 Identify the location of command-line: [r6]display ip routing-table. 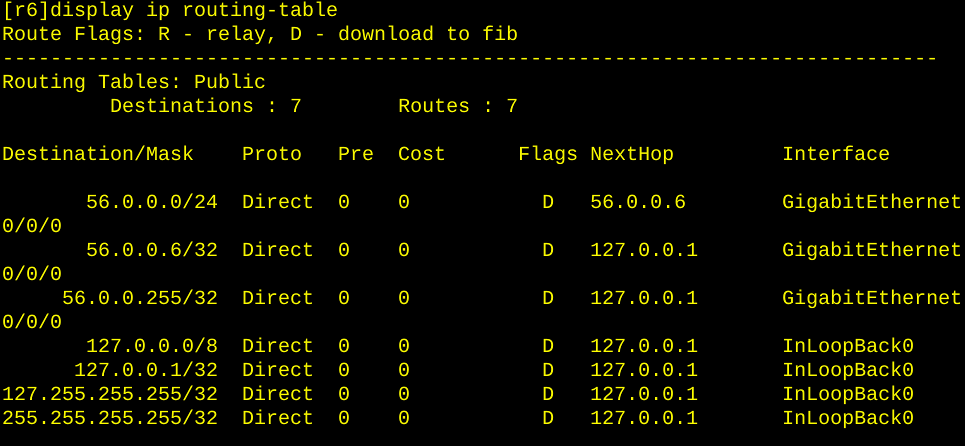
(170, 12).